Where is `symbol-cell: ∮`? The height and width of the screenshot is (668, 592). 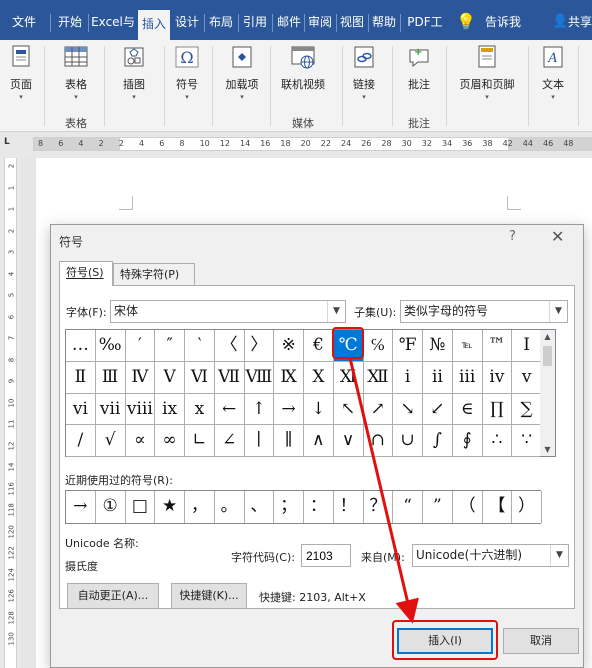 symbol-cell: ∮ is located at coordinates (467, 441).